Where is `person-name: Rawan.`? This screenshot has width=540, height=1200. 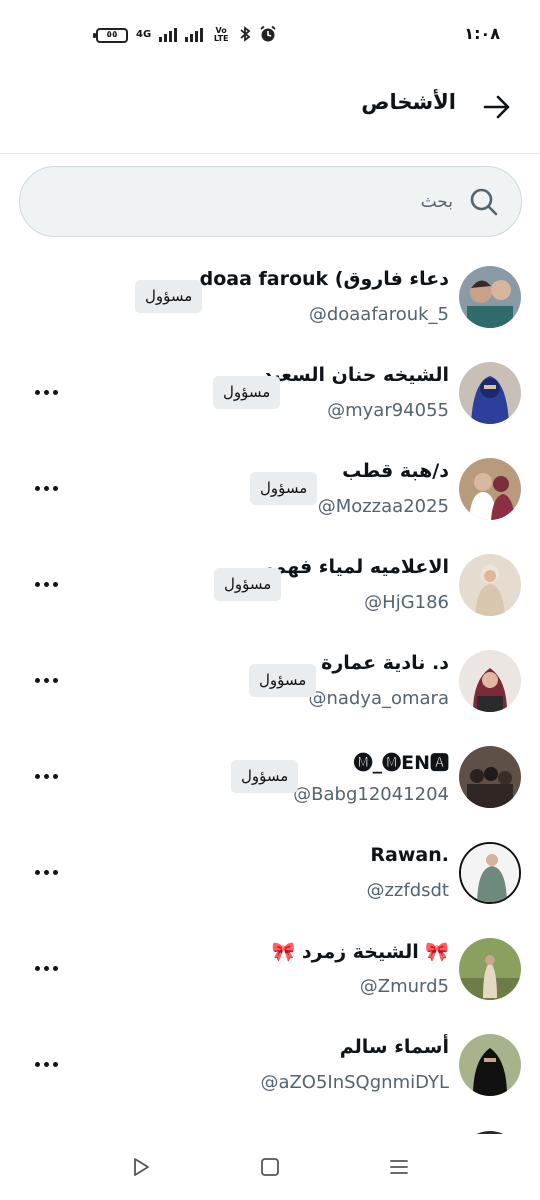
person-name: Rawan. is located at coordinates (409, 855).